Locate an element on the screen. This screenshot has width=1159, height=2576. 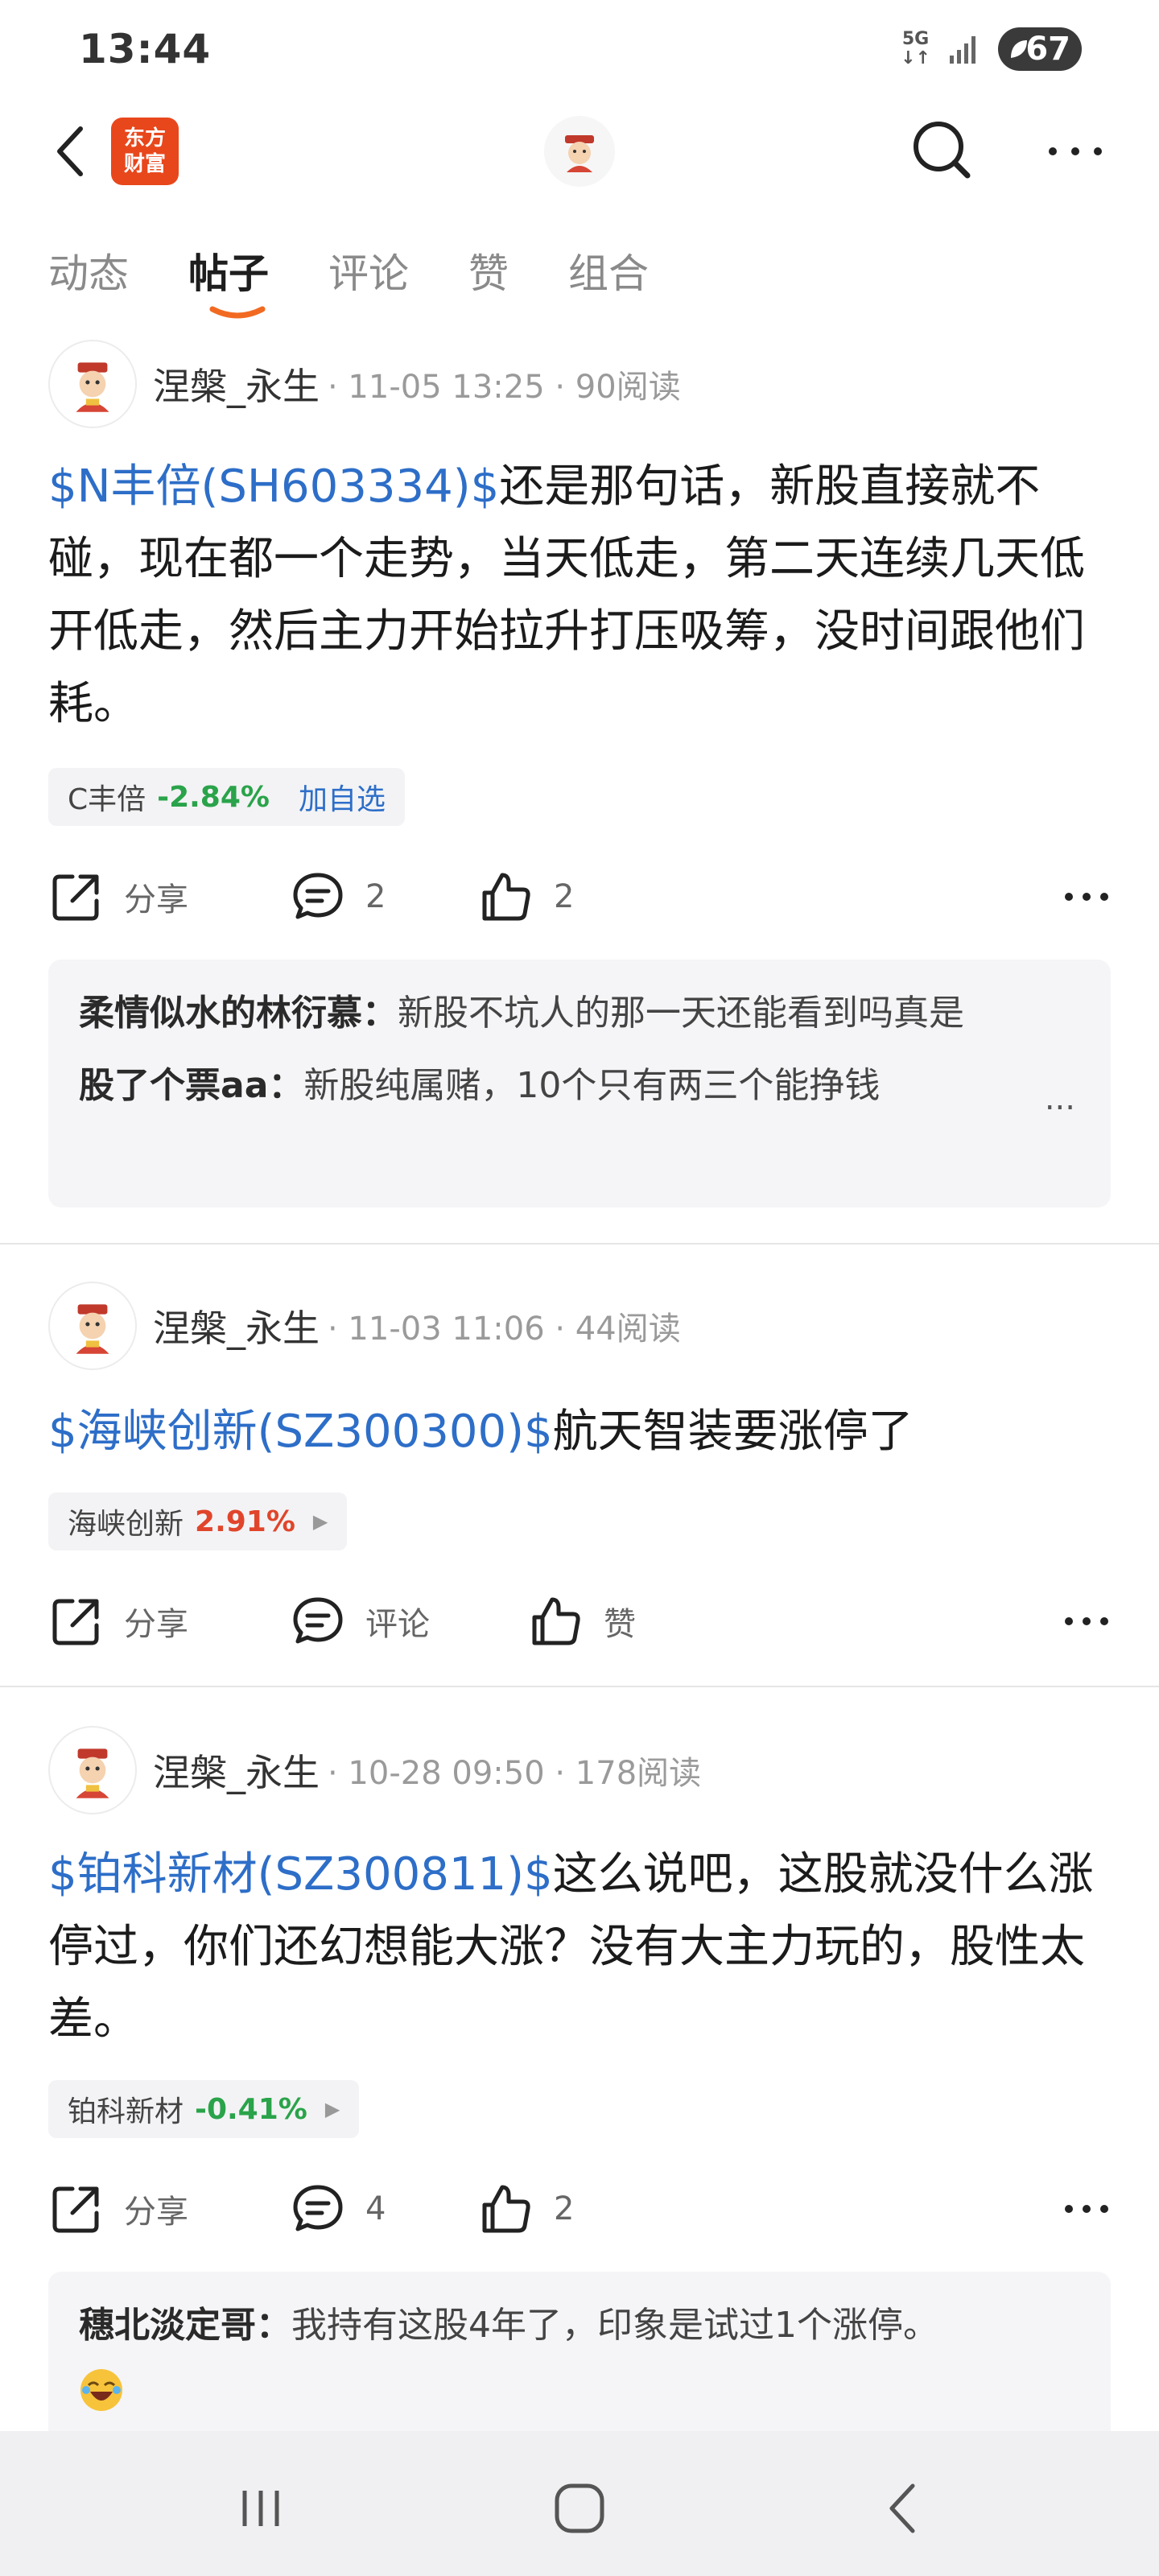
tab-likes: 赞 is located at coordinates (488, 286).